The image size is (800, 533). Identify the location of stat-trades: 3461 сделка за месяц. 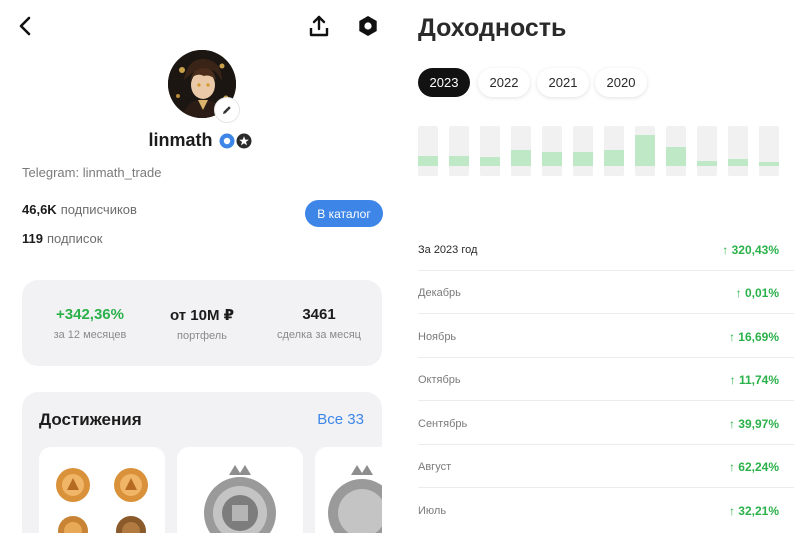
(319, 323).